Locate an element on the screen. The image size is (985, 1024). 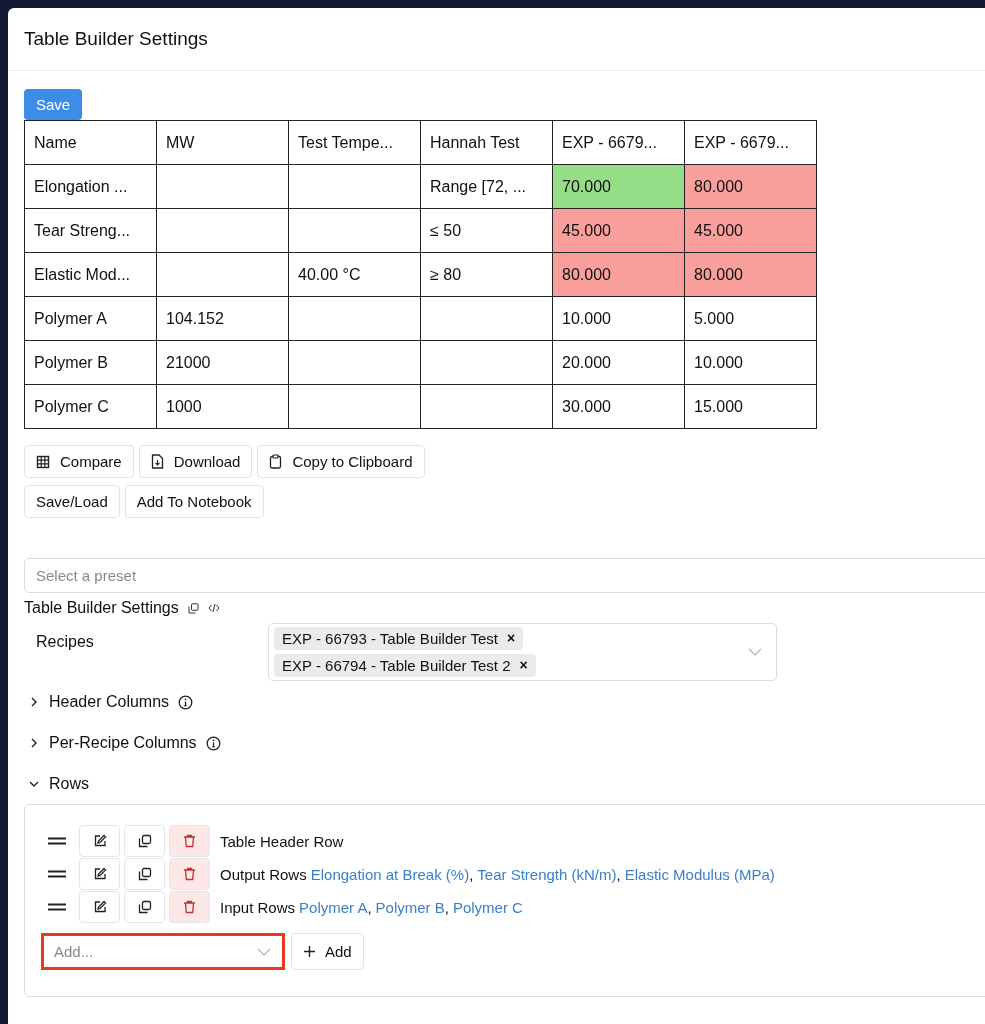
recipe-tag-label: EXP - 66794 - Table Builder Test 2 is located at coordinates (396, 665).